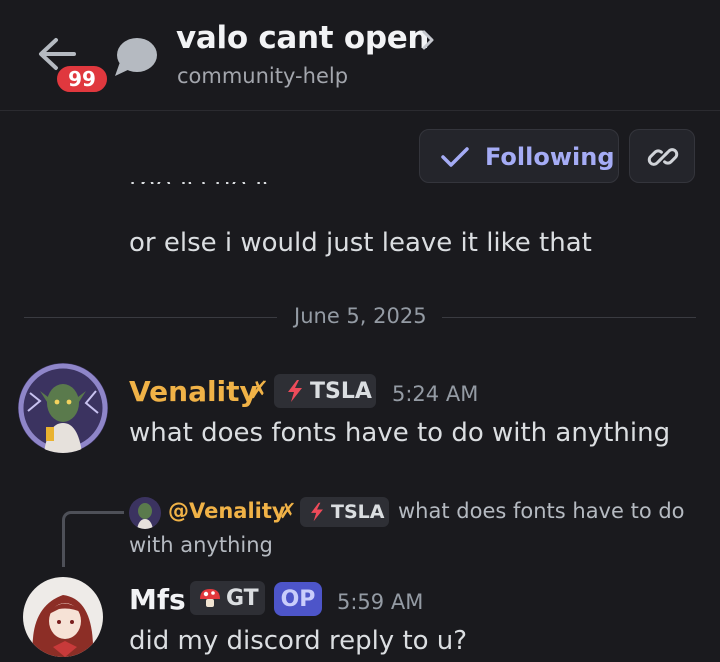 The image size is (720, 662). Describe the element at coordinates (63, 408) in the screenshot. I see `avatar-venality` at that location.